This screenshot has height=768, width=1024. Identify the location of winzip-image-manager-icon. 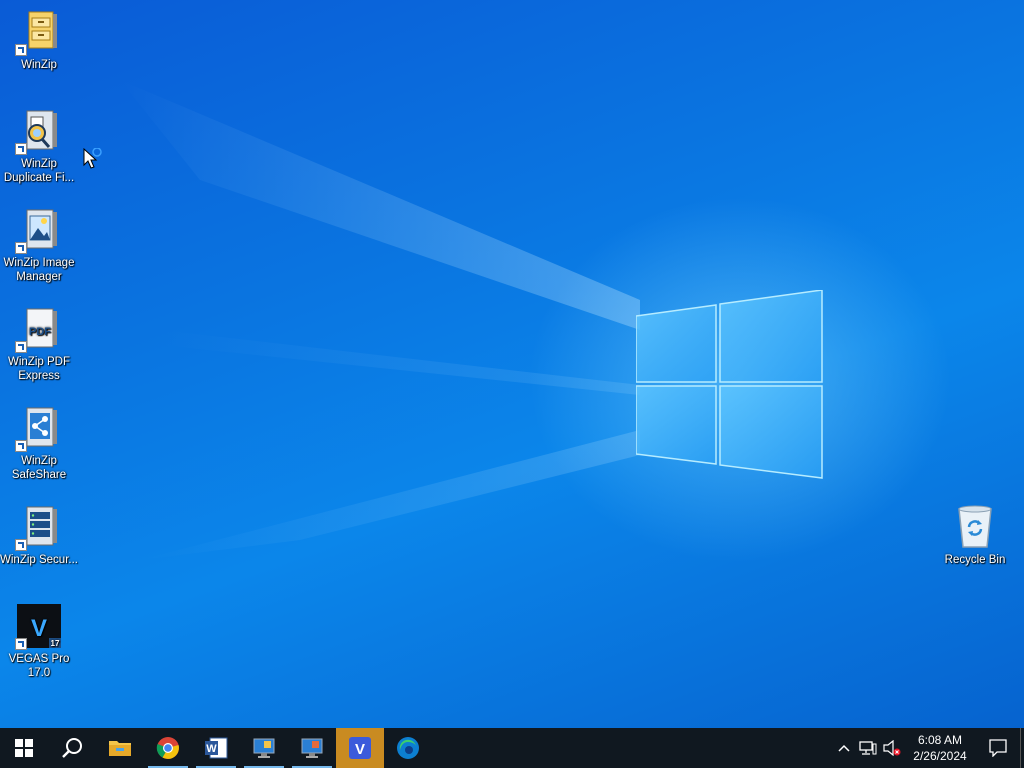
(39, 230).